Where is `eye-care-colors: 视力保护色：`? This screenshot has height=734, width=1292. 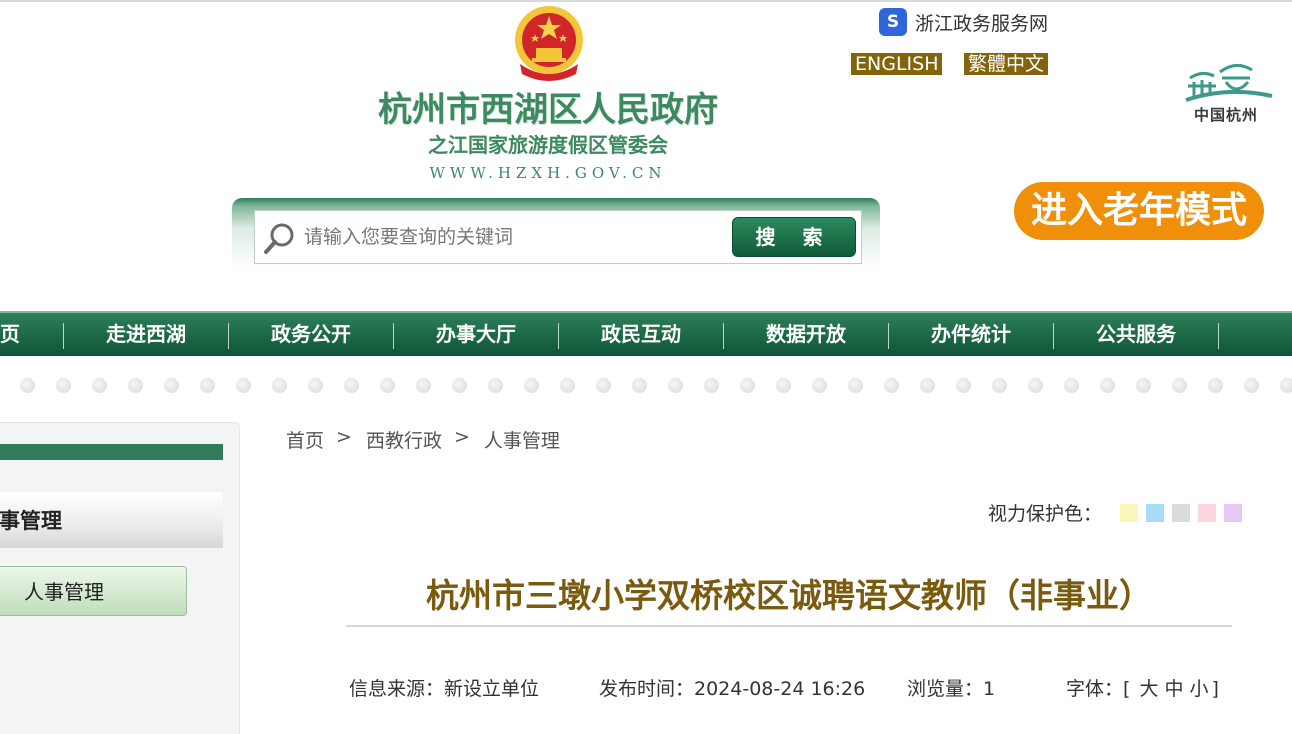 eye-care-colors: 视力保护色： is located at coordinates (1119, 512).